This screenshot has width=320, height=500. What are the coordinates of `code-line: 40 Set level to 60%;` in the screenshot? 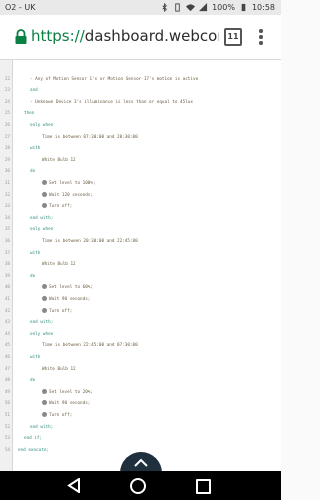 It's located at (140, 288).